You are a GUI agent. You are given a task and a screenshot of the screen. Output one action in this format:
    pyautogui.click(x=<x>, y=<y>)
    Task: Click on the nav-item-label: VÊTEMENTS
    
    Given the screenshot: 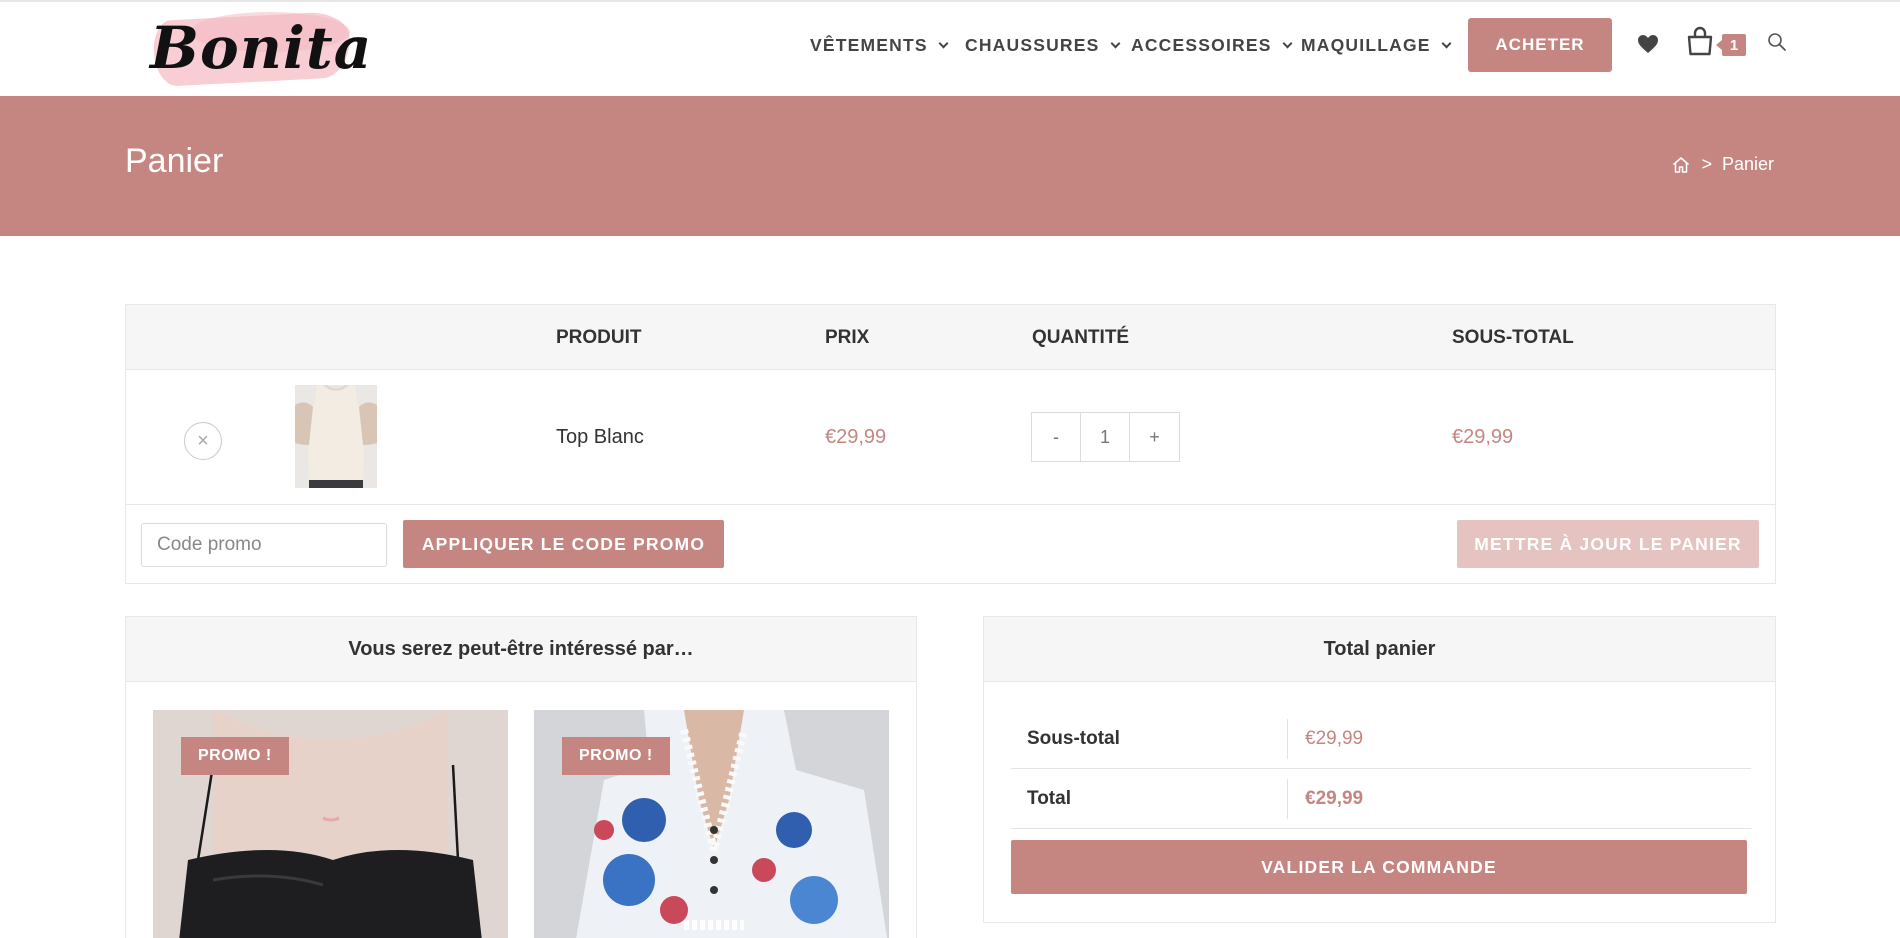 What is the action you would take?
    pyautogui.click(x=869, y=44)
    